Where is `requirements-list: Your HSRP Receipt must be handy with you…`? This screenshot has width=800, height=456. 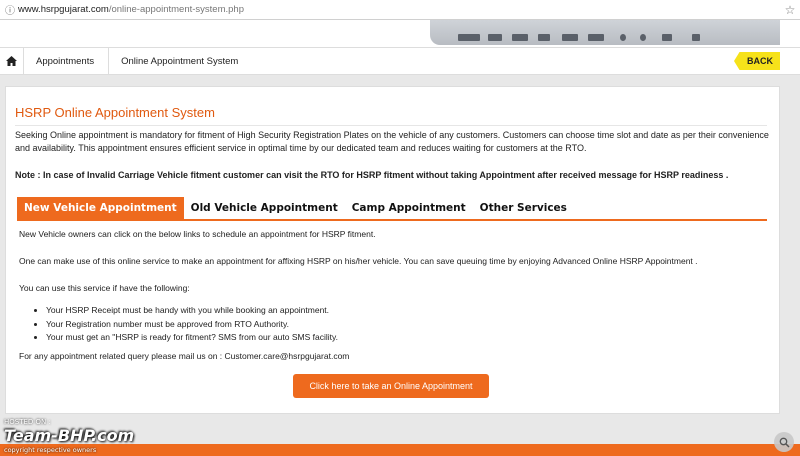 requirements-list: Your HSRP Receipt must be handy with you… is located at coordinates (192, 324).